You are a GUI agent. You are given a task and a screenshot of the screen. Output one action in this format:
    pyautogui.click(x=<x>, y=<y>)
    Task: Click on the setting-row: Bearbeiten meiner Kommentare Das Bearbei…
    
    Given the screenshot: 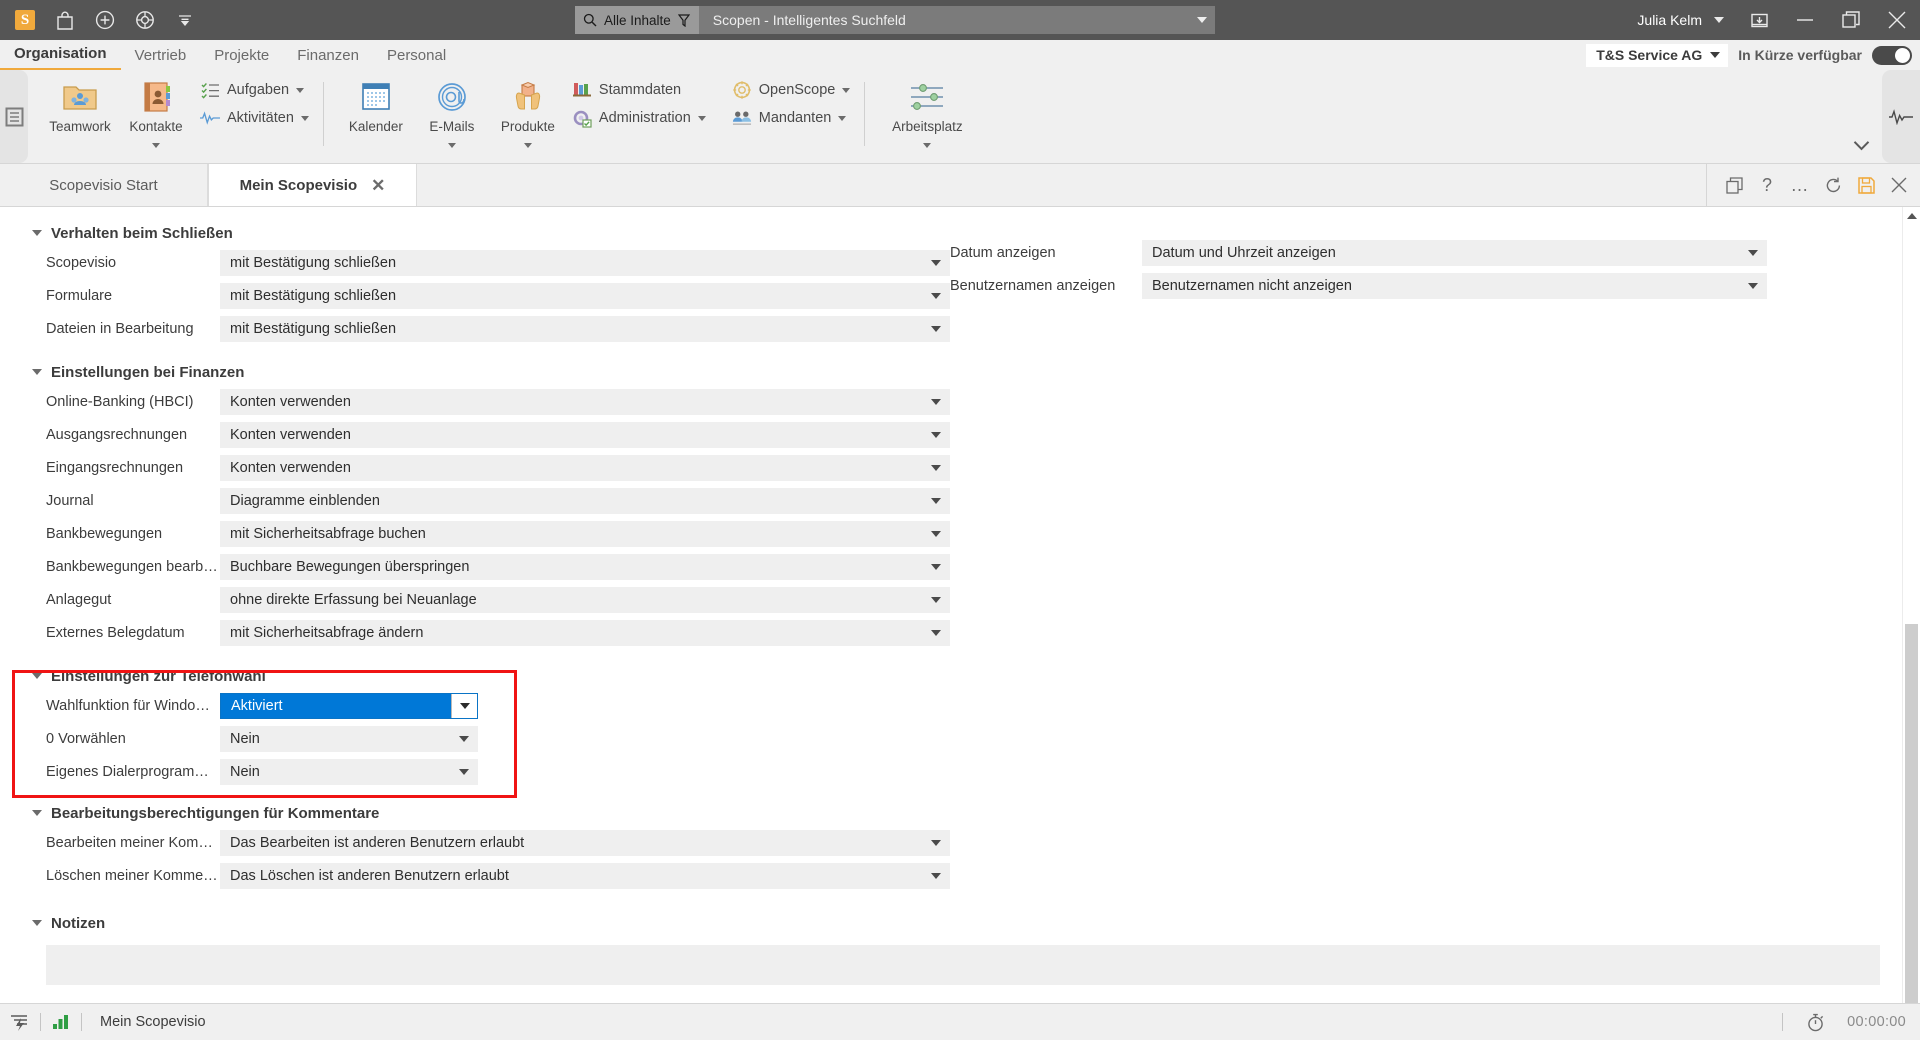 What is the action you would take?
    pyautogui.click(x=490, y=842)
    